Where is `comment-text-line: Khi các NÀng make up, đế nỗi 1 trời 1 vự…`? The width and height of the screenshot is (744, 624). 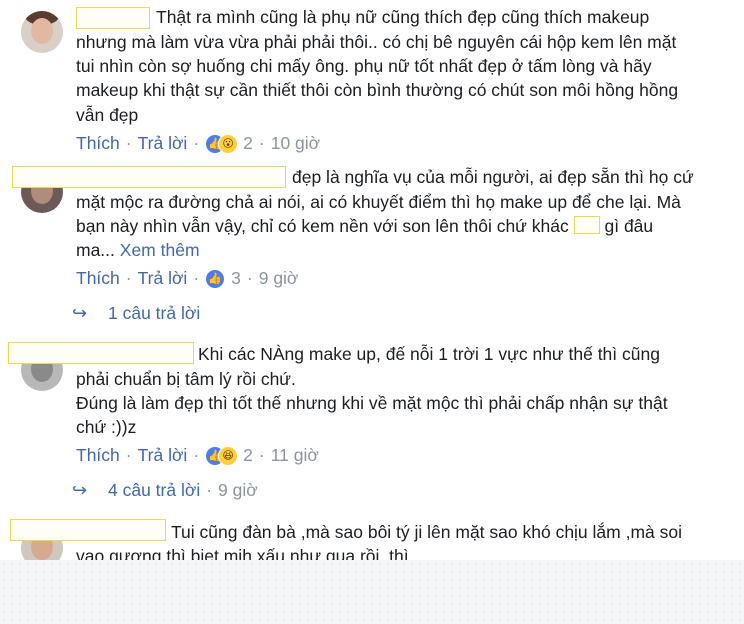
comment-text-line: Khi các NÀng make up, đế nỗi 1 trời 1 vự… is located at coordinates (429, 354).